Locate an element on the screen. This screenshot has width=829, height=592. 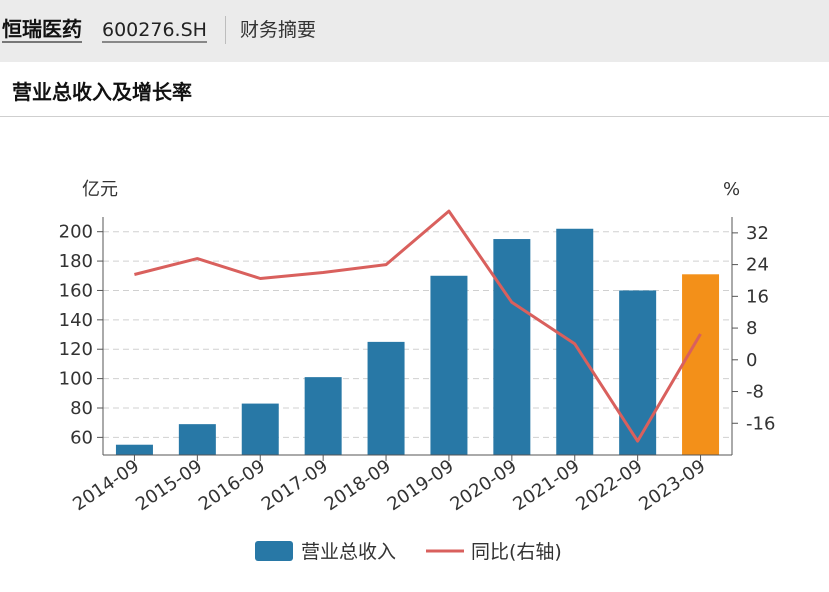
legend-bar-label: 营业总收入 is located at coordinates (348, 552).